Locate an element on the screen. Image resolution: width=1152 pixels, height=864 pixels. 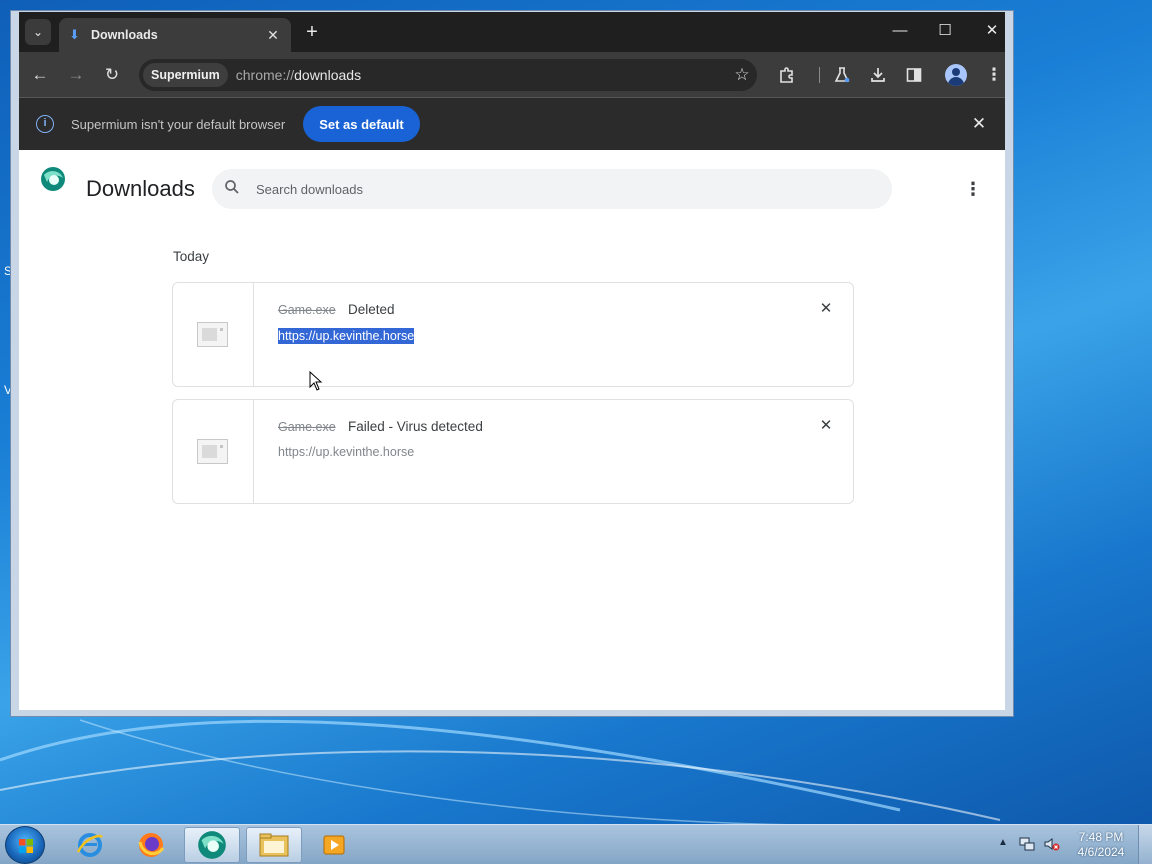
system-clock: 7:48 PM 4/6/2024 is located at coordinates (1101, 845).